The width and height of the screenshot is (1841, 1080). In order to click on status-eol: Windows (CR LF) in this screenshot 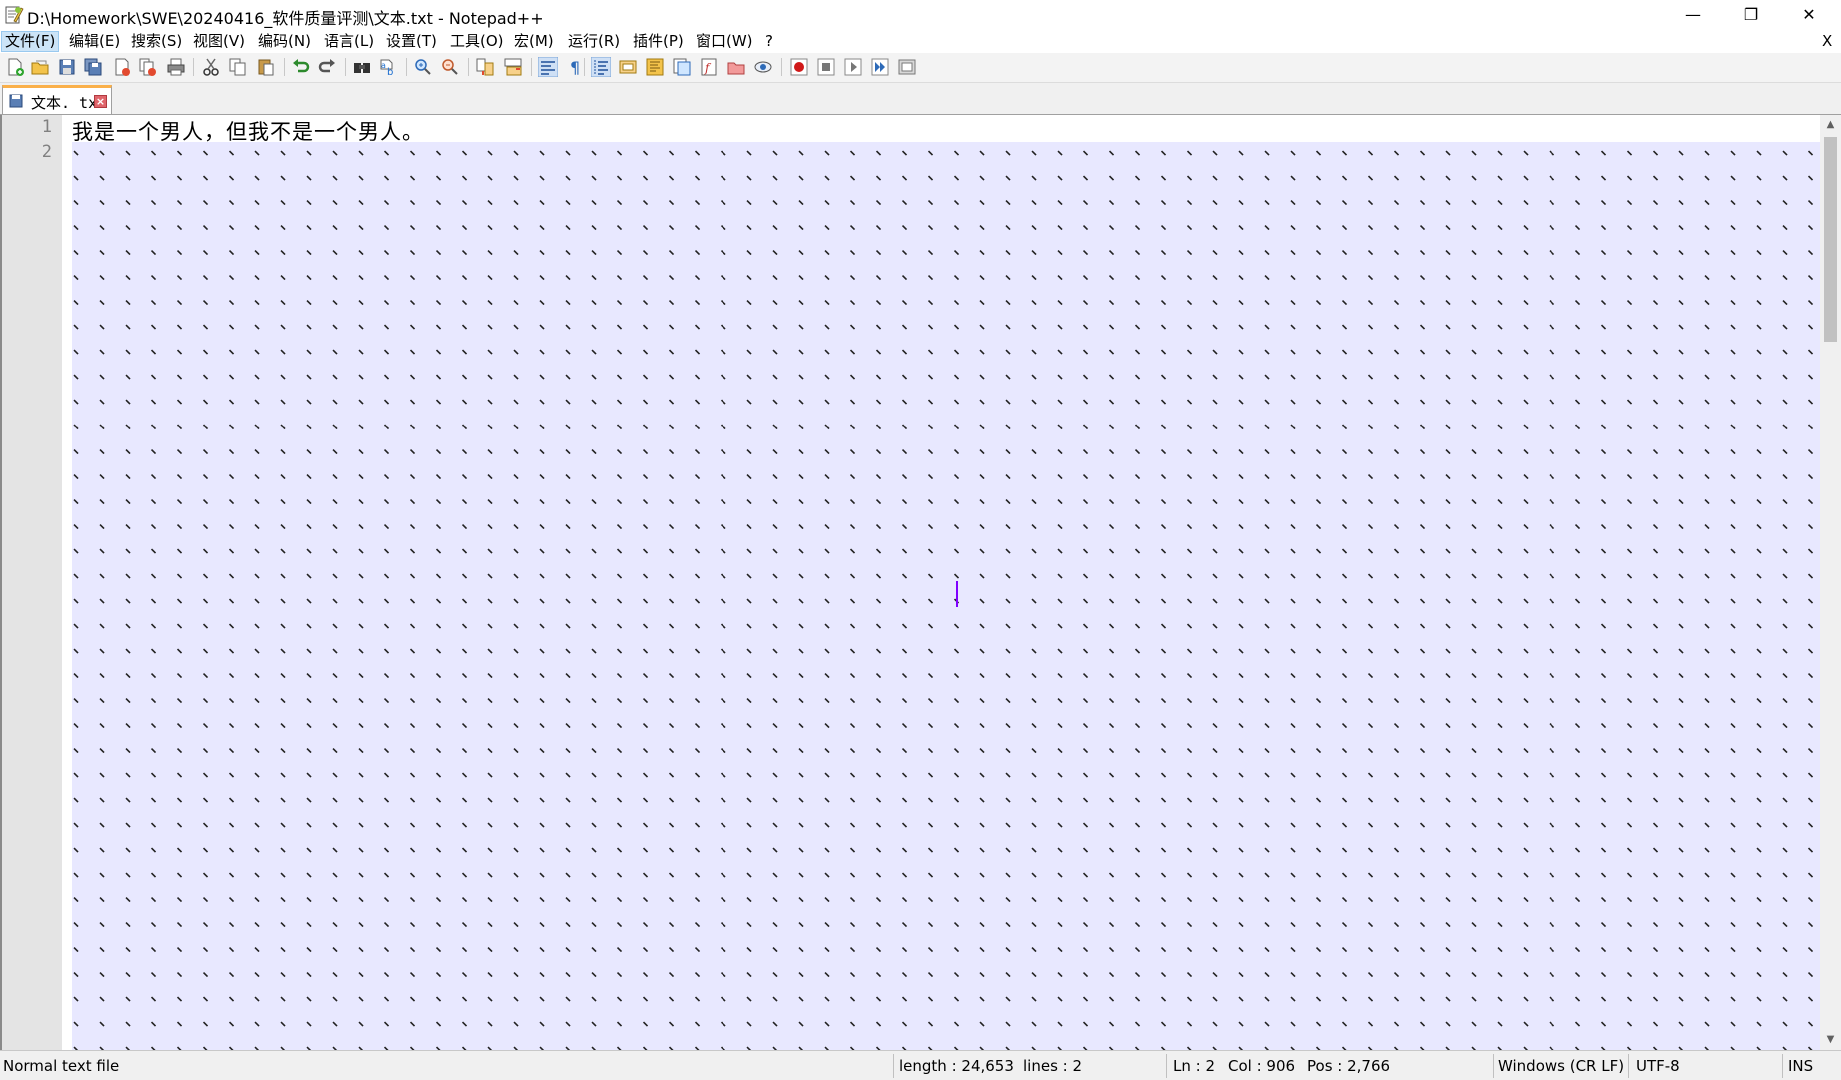, I will do `click(1561, 1066)`.